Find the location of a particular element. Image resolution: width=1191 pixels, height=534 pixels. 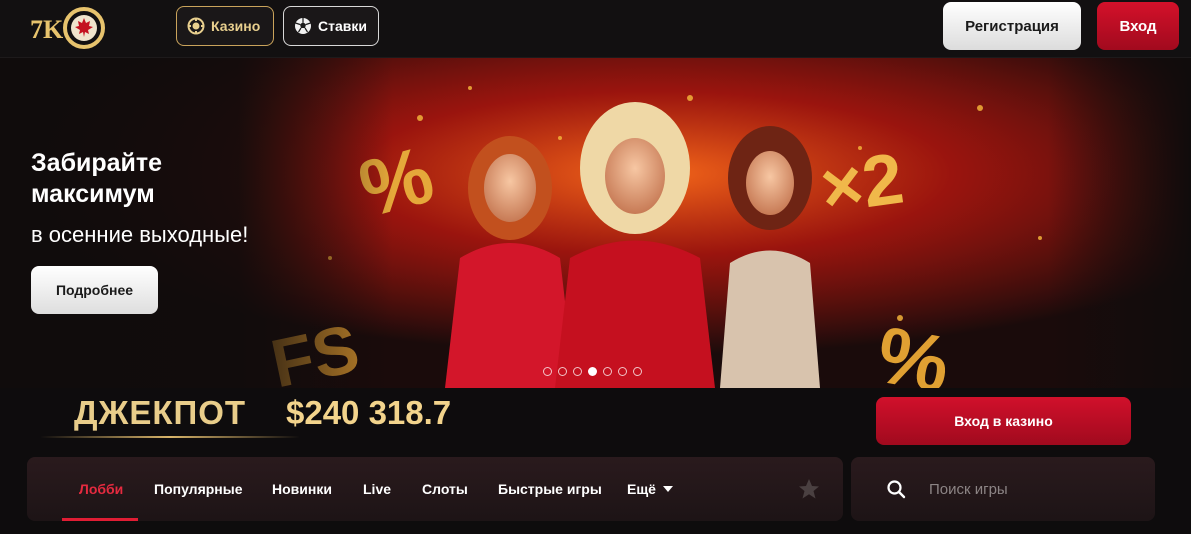

more-details-button: Подробнее is located at coordinates (94, 290).